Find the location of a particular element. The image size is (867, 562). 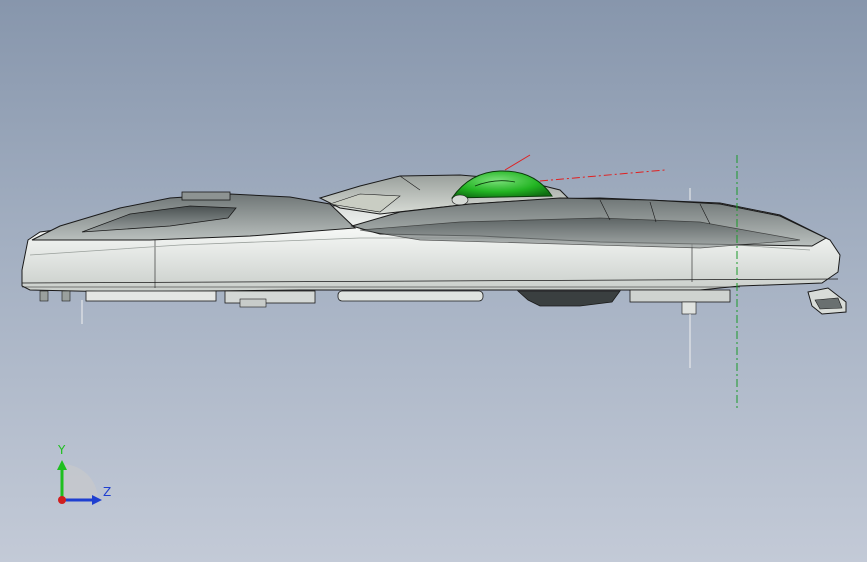

z-axis-label: Z is located at coordinates (107, 492).